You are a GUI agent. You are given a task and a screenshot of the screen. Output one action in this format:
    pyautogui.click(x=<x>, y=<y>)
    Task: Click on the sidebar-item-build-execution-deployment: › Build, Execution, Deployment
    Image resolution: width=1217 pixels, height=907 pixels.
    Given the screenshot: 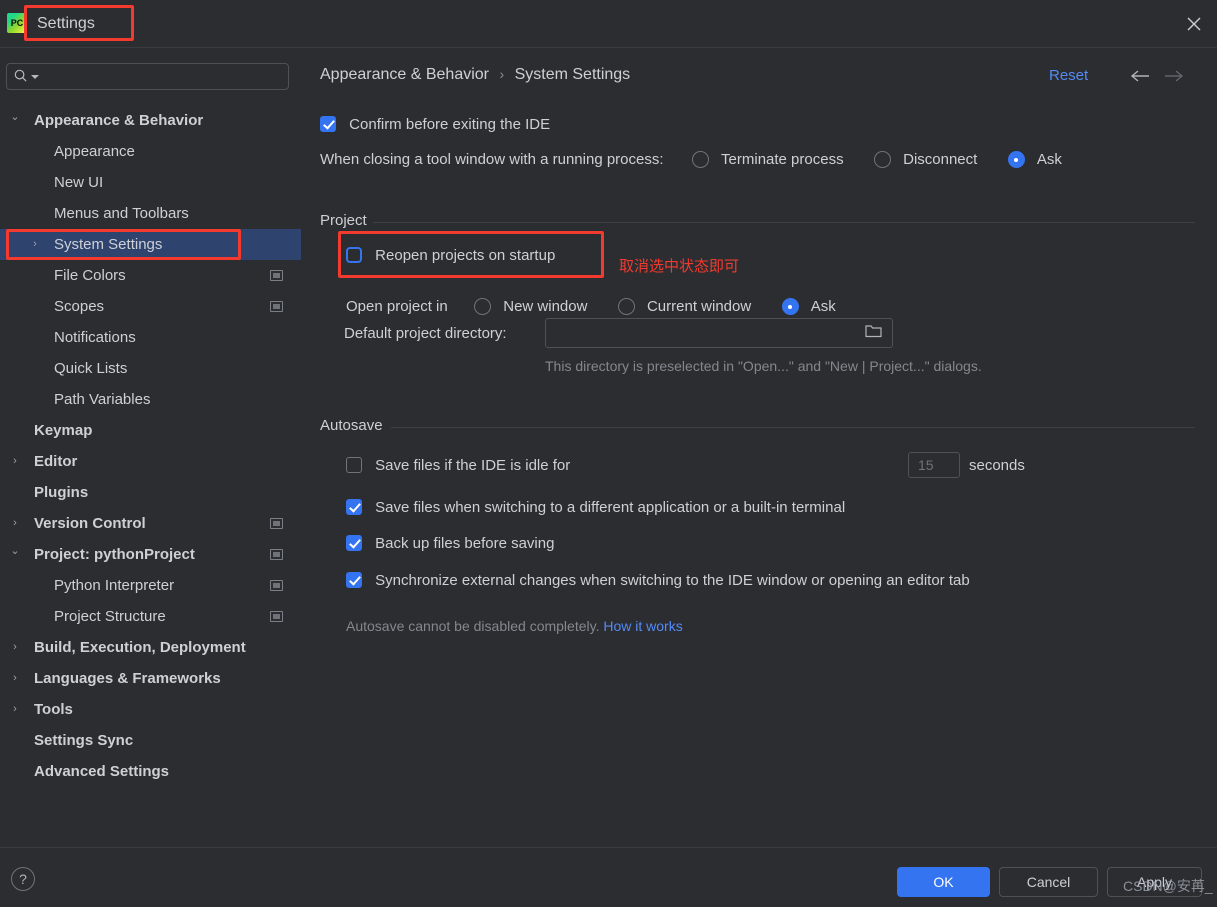 What is the action you would take?
    pyautogui.click(x=150, y=647)
    